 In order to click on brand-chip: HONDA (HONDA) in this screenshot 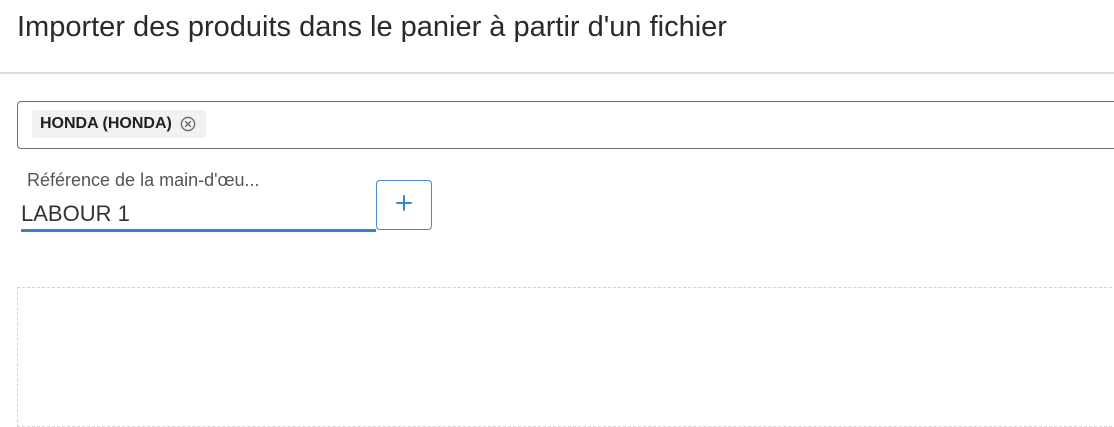, I will do `click(119, 124)`.